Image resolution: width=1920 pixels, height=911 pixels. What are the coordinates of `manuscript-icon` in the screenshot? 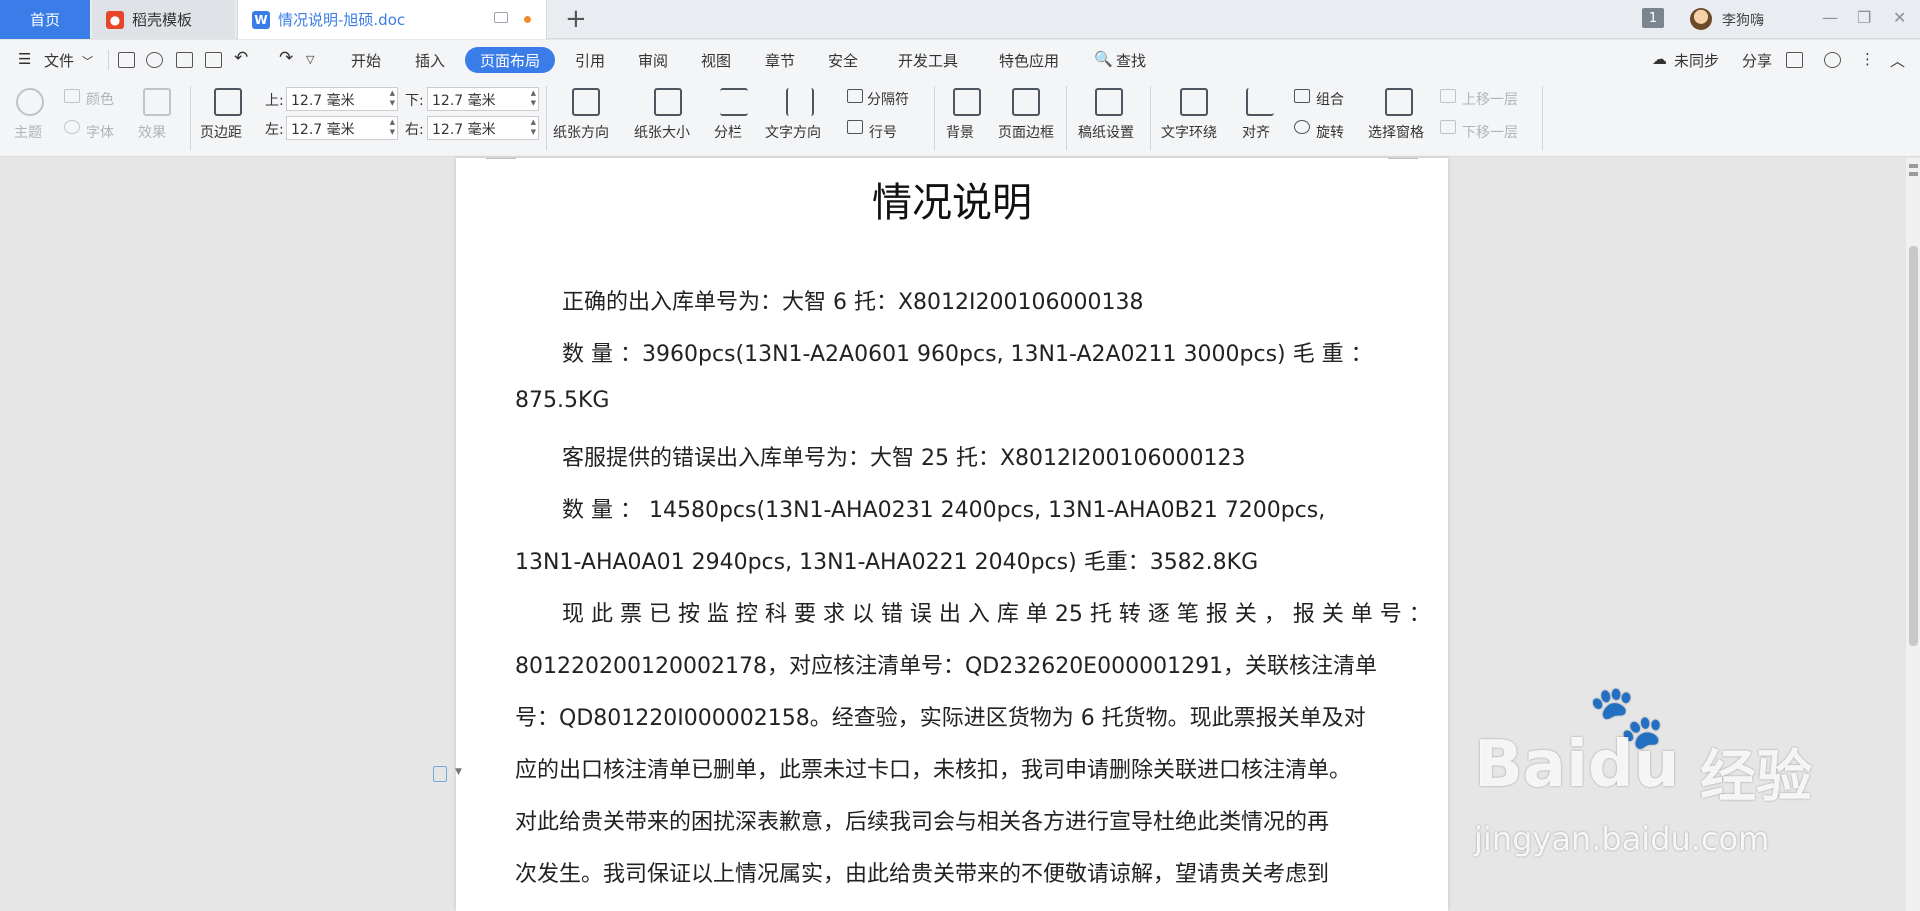 It's located at (1109, 102).